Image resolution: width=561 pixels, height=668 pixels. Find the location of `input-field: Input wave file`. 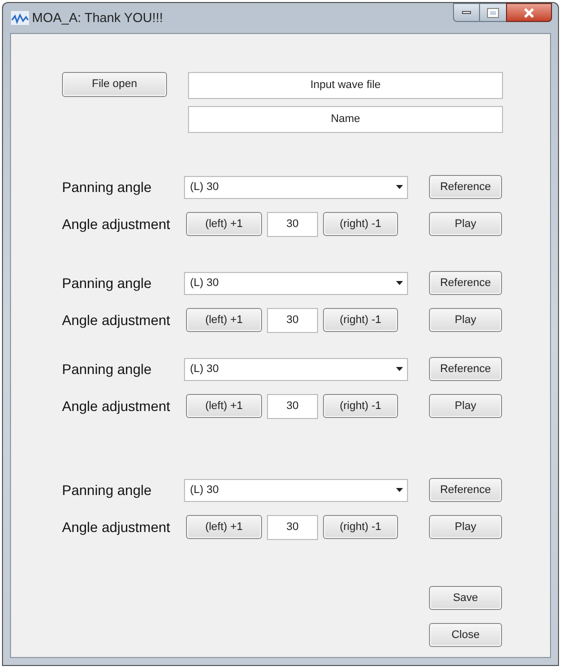

input-field: Input wave file is located at coordinates (345, 85).